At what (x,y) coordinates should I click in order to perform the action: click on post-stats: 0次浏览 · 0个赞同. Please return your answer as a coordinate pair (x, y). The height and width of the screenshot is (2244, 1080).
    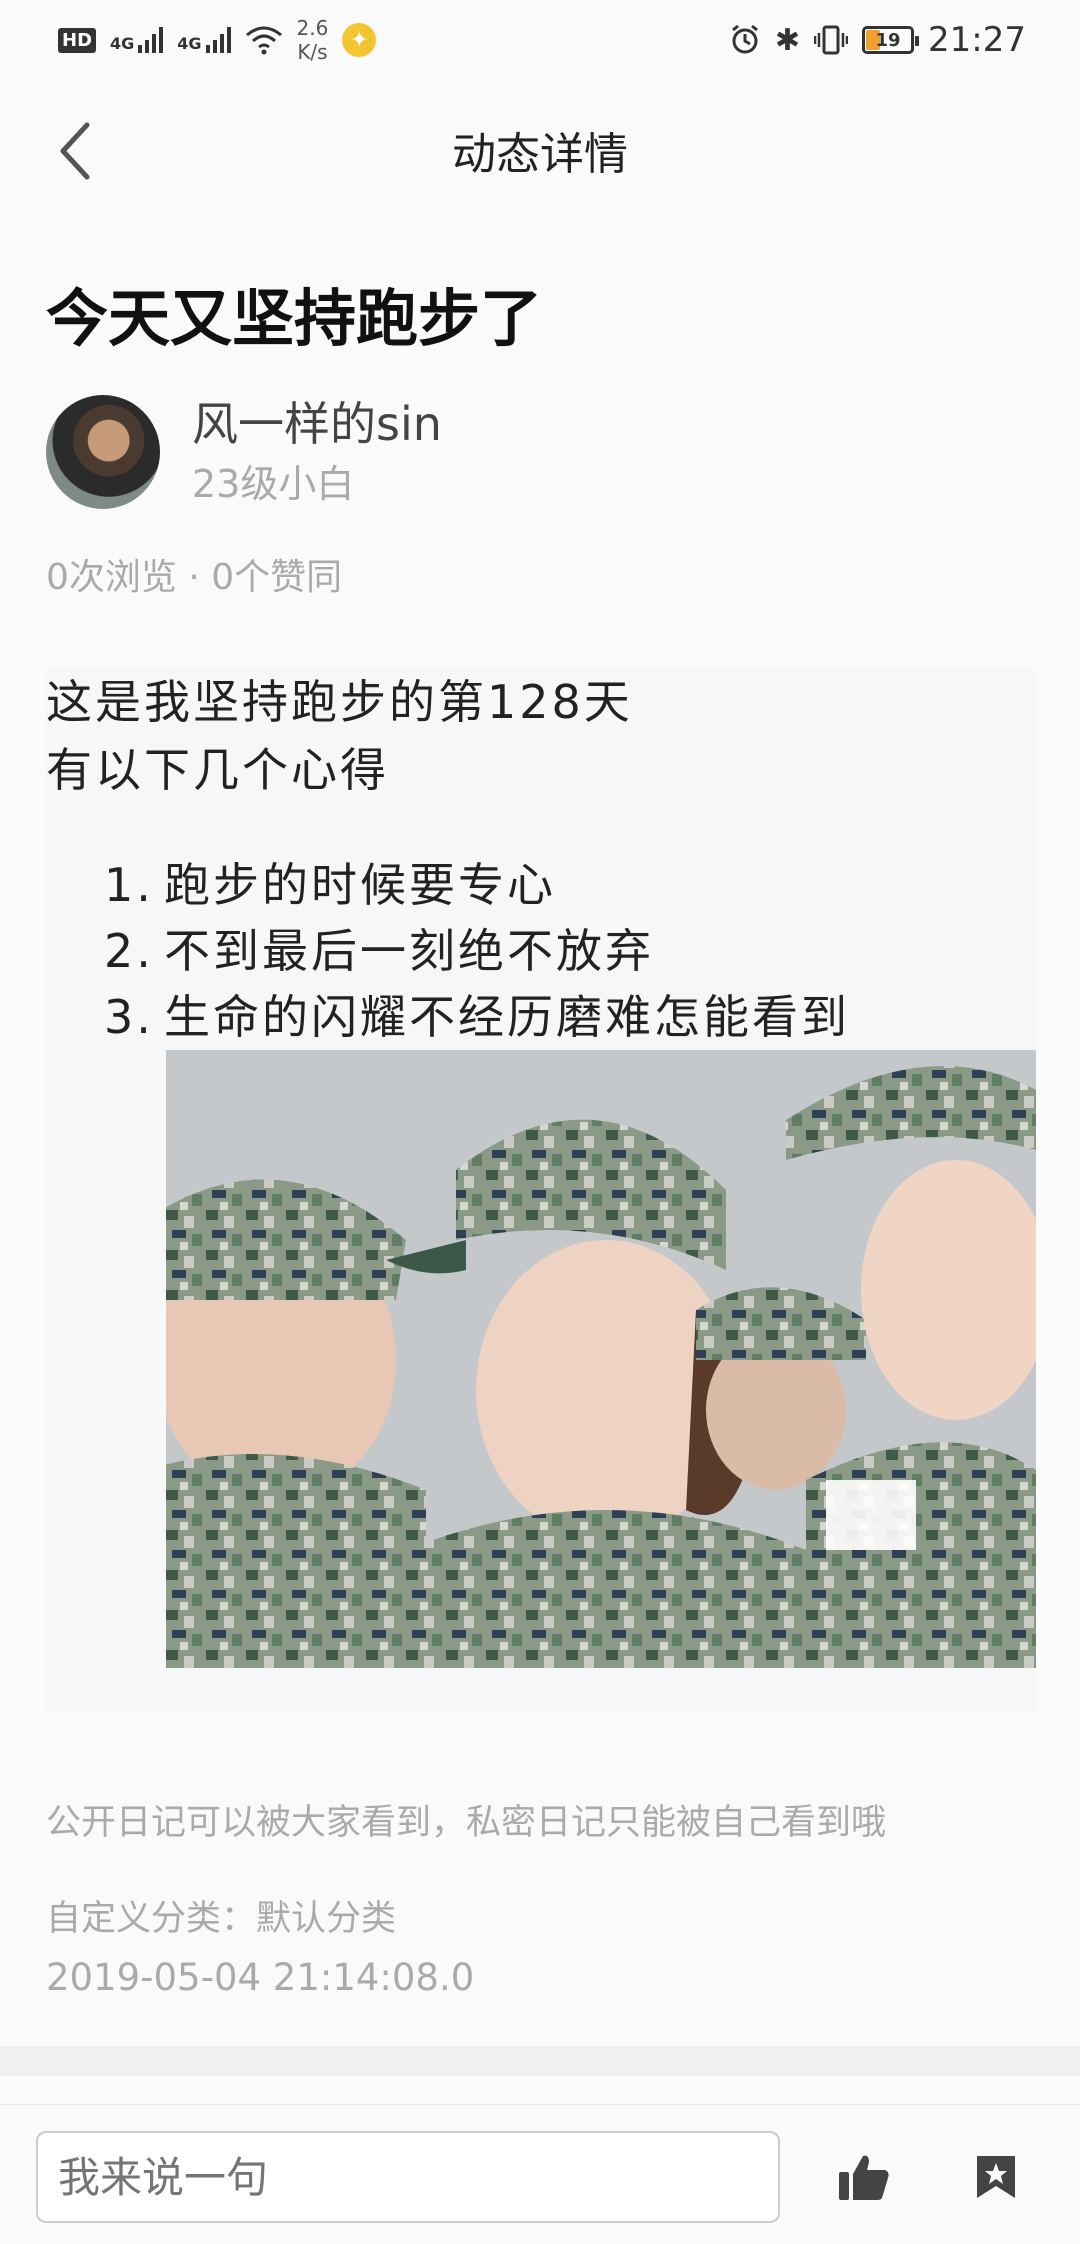
    Looking at the image, I should click on (194, 577).